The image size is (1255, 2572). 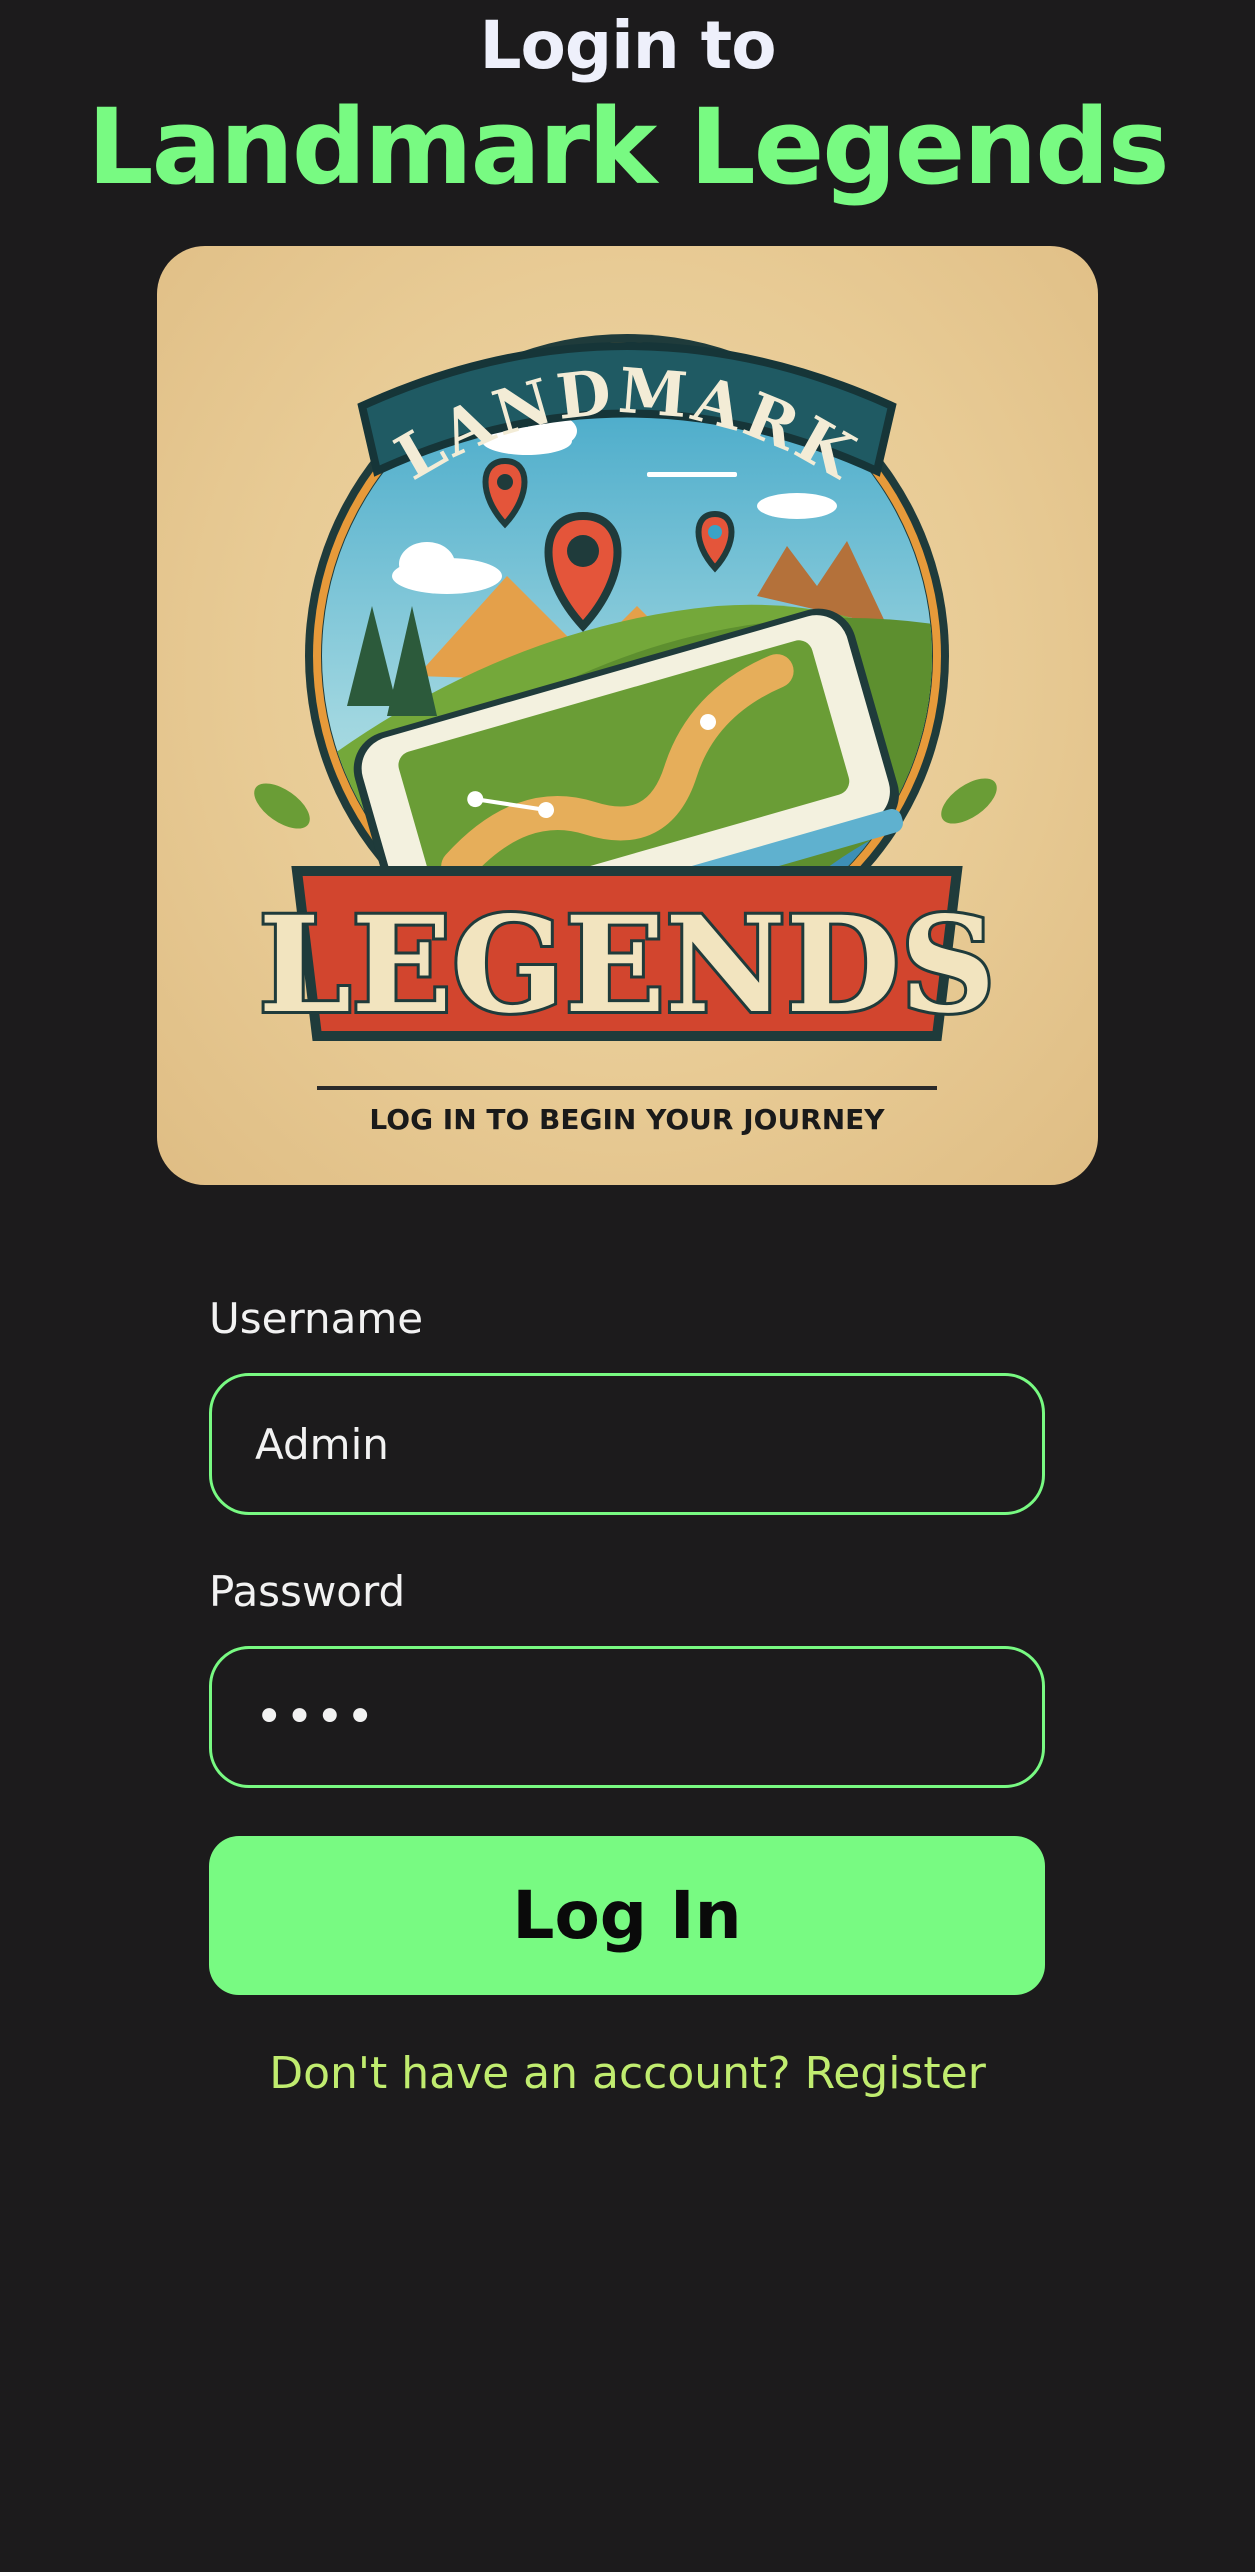 I want to click on logo-tagline: LOG IN TO BEGIN YOUR JOURNEY, so click(x=627, y=1119).